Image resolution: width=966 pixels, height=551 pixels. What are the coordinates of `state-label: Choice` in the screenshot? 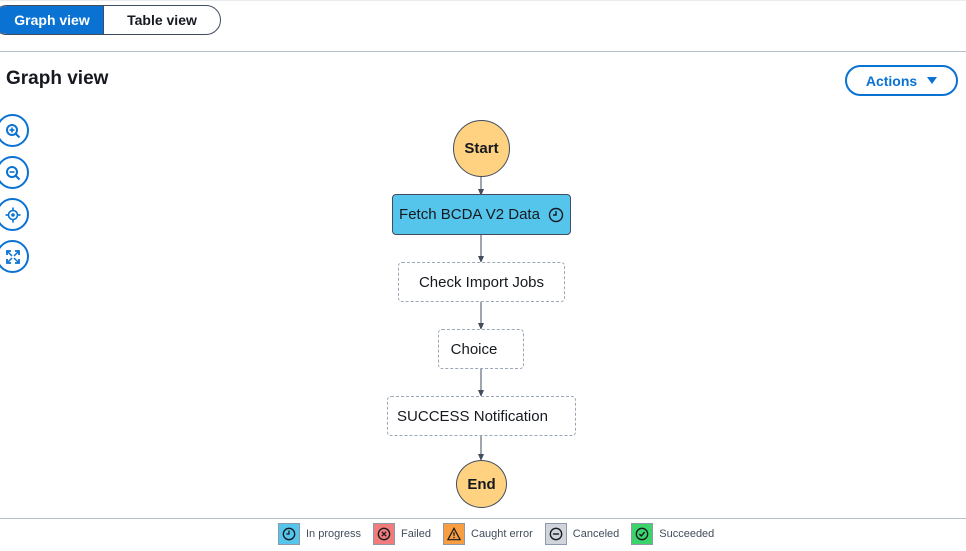 It's located at (474, 349).